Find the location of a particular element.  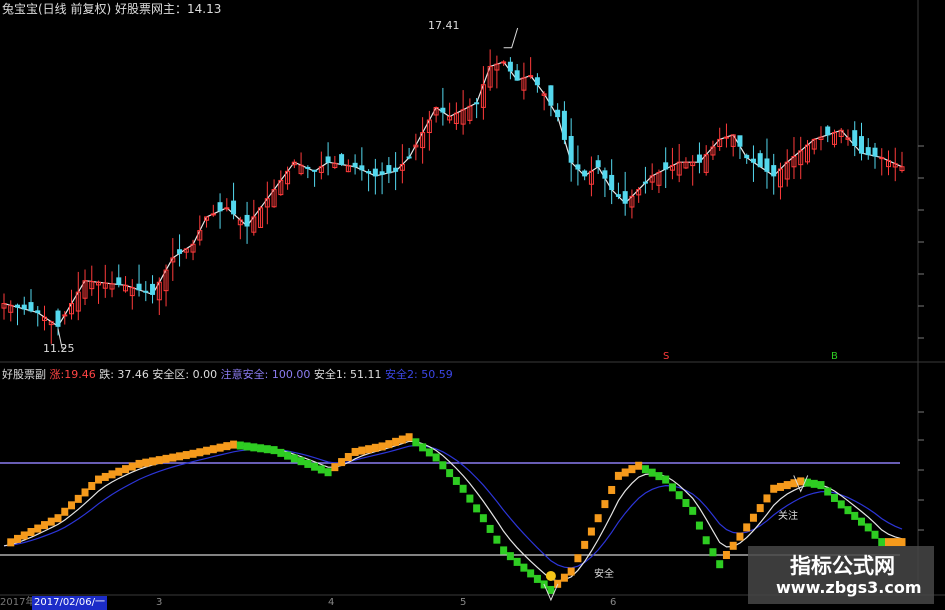

x-tick: 4 is located at coordinates (331, 602).